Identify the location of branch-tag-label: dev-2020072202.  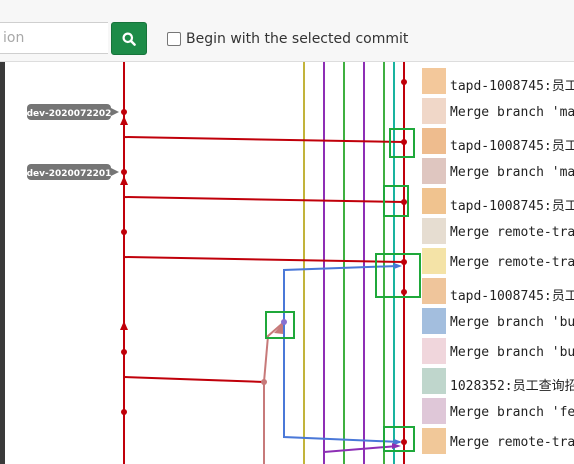
(69, 114).